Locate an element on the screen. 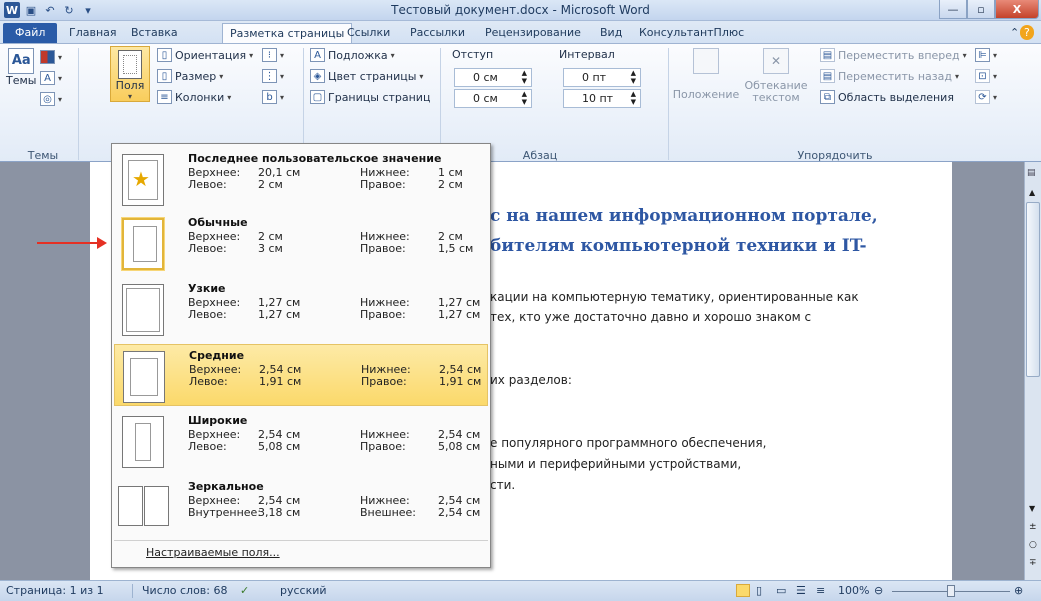  tab-view: Вид is located at coordinates (611, 33).